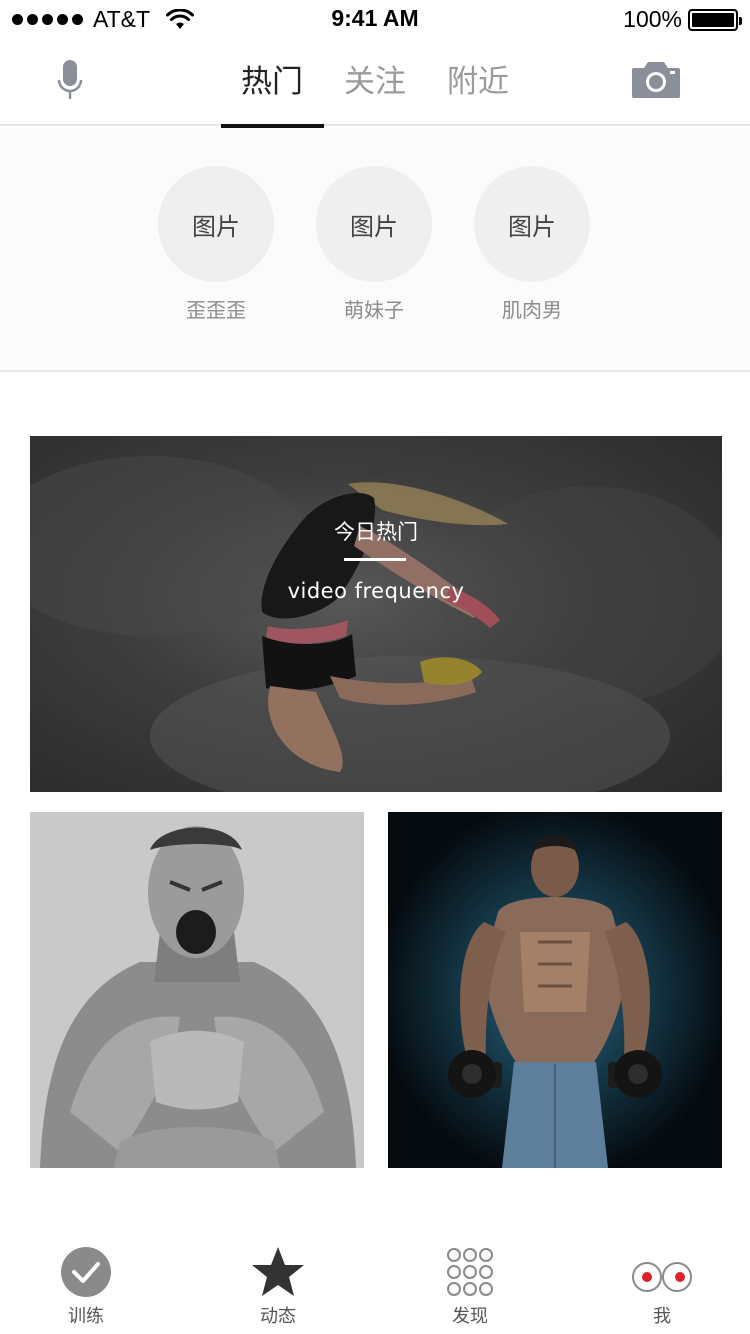  I want to click on bottom-tab-label: 发现, so click(470, 1316).